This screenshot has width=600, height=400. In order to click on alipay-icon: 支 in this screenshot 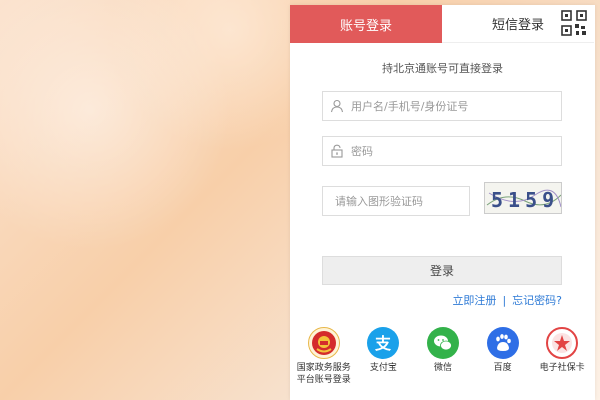, I will do `click(383, 343)`.